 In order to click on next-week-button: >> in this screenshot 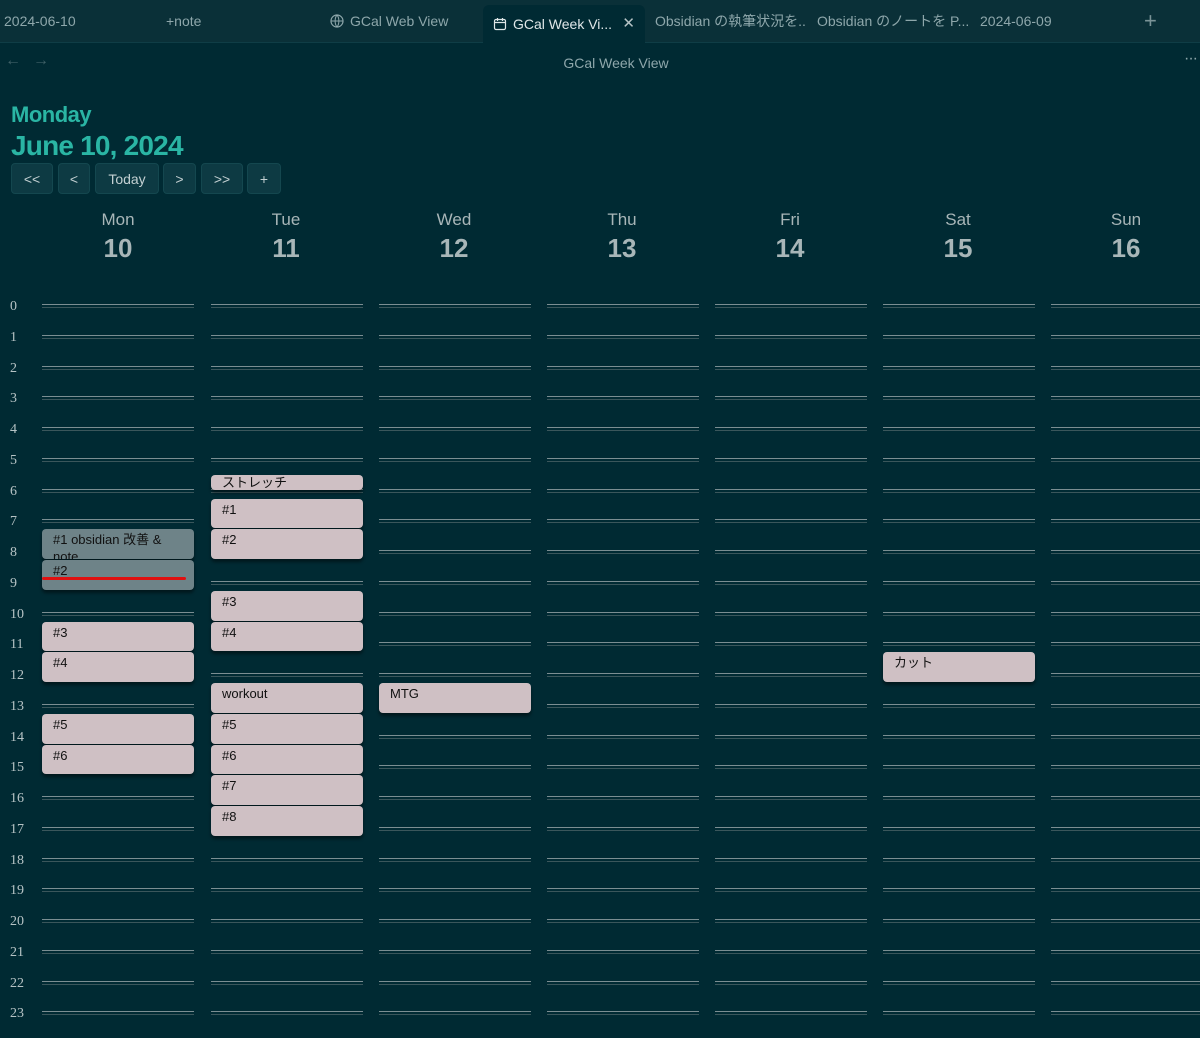, I will do `click(222, 178)`.